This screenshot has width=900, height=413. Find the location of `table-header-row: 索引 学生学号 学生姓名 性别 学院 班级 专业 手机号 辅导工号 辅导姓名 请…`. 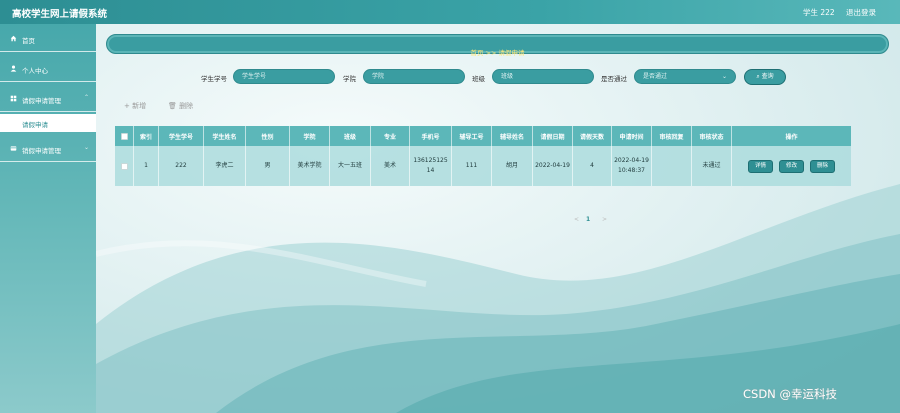

table-header-row: 索引 学生学号 学生姓名 性别 学院 班级 专业 手机号 辅导工号 辅导姓名 请… is located at coordinates (483, 136).